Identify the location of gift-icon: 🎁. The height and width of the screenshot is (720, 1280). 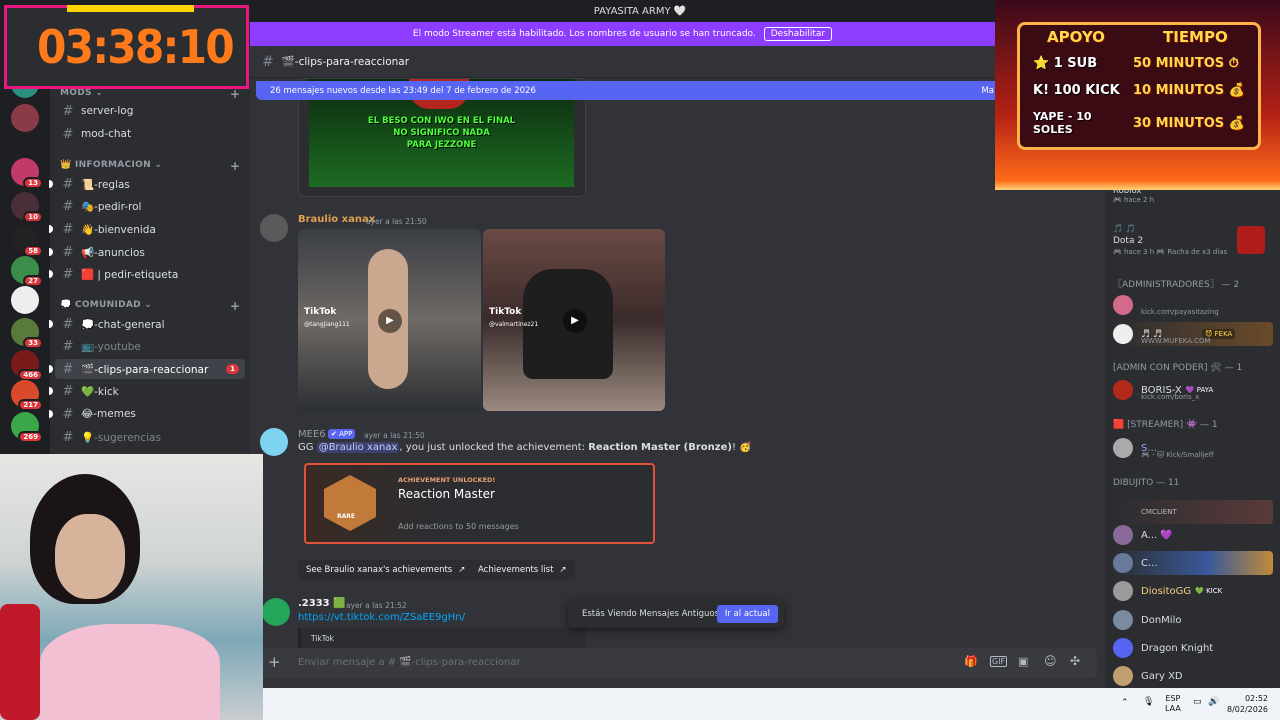
(971, 661).